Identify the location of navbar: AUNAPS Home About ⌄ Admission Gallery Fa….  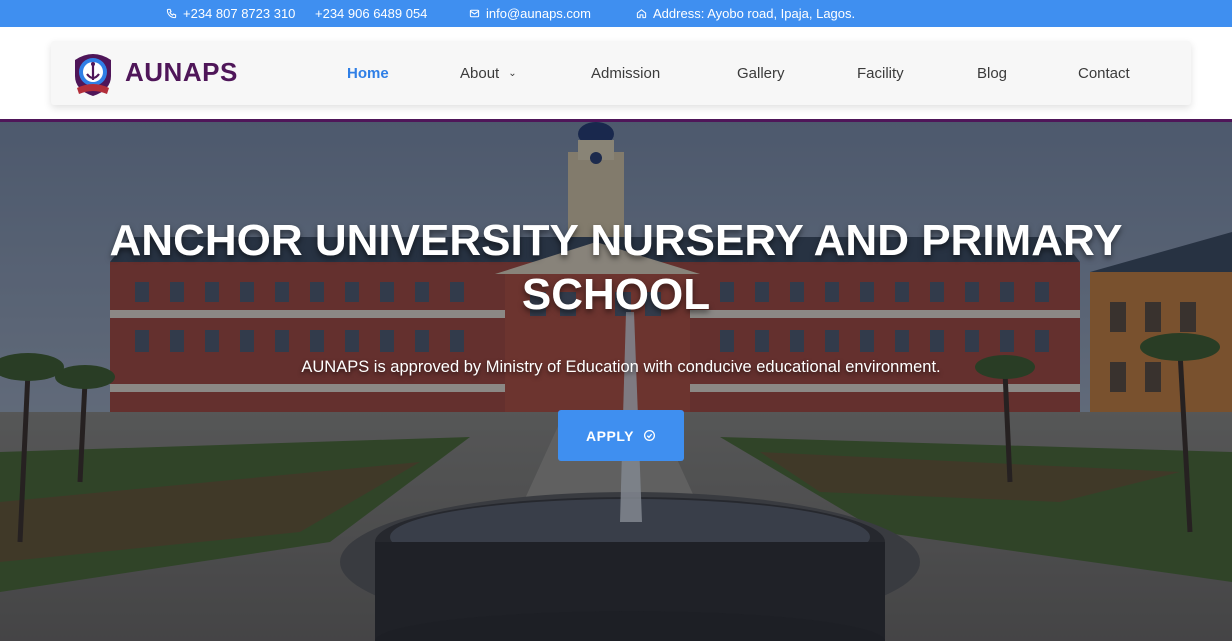
(621, 73).